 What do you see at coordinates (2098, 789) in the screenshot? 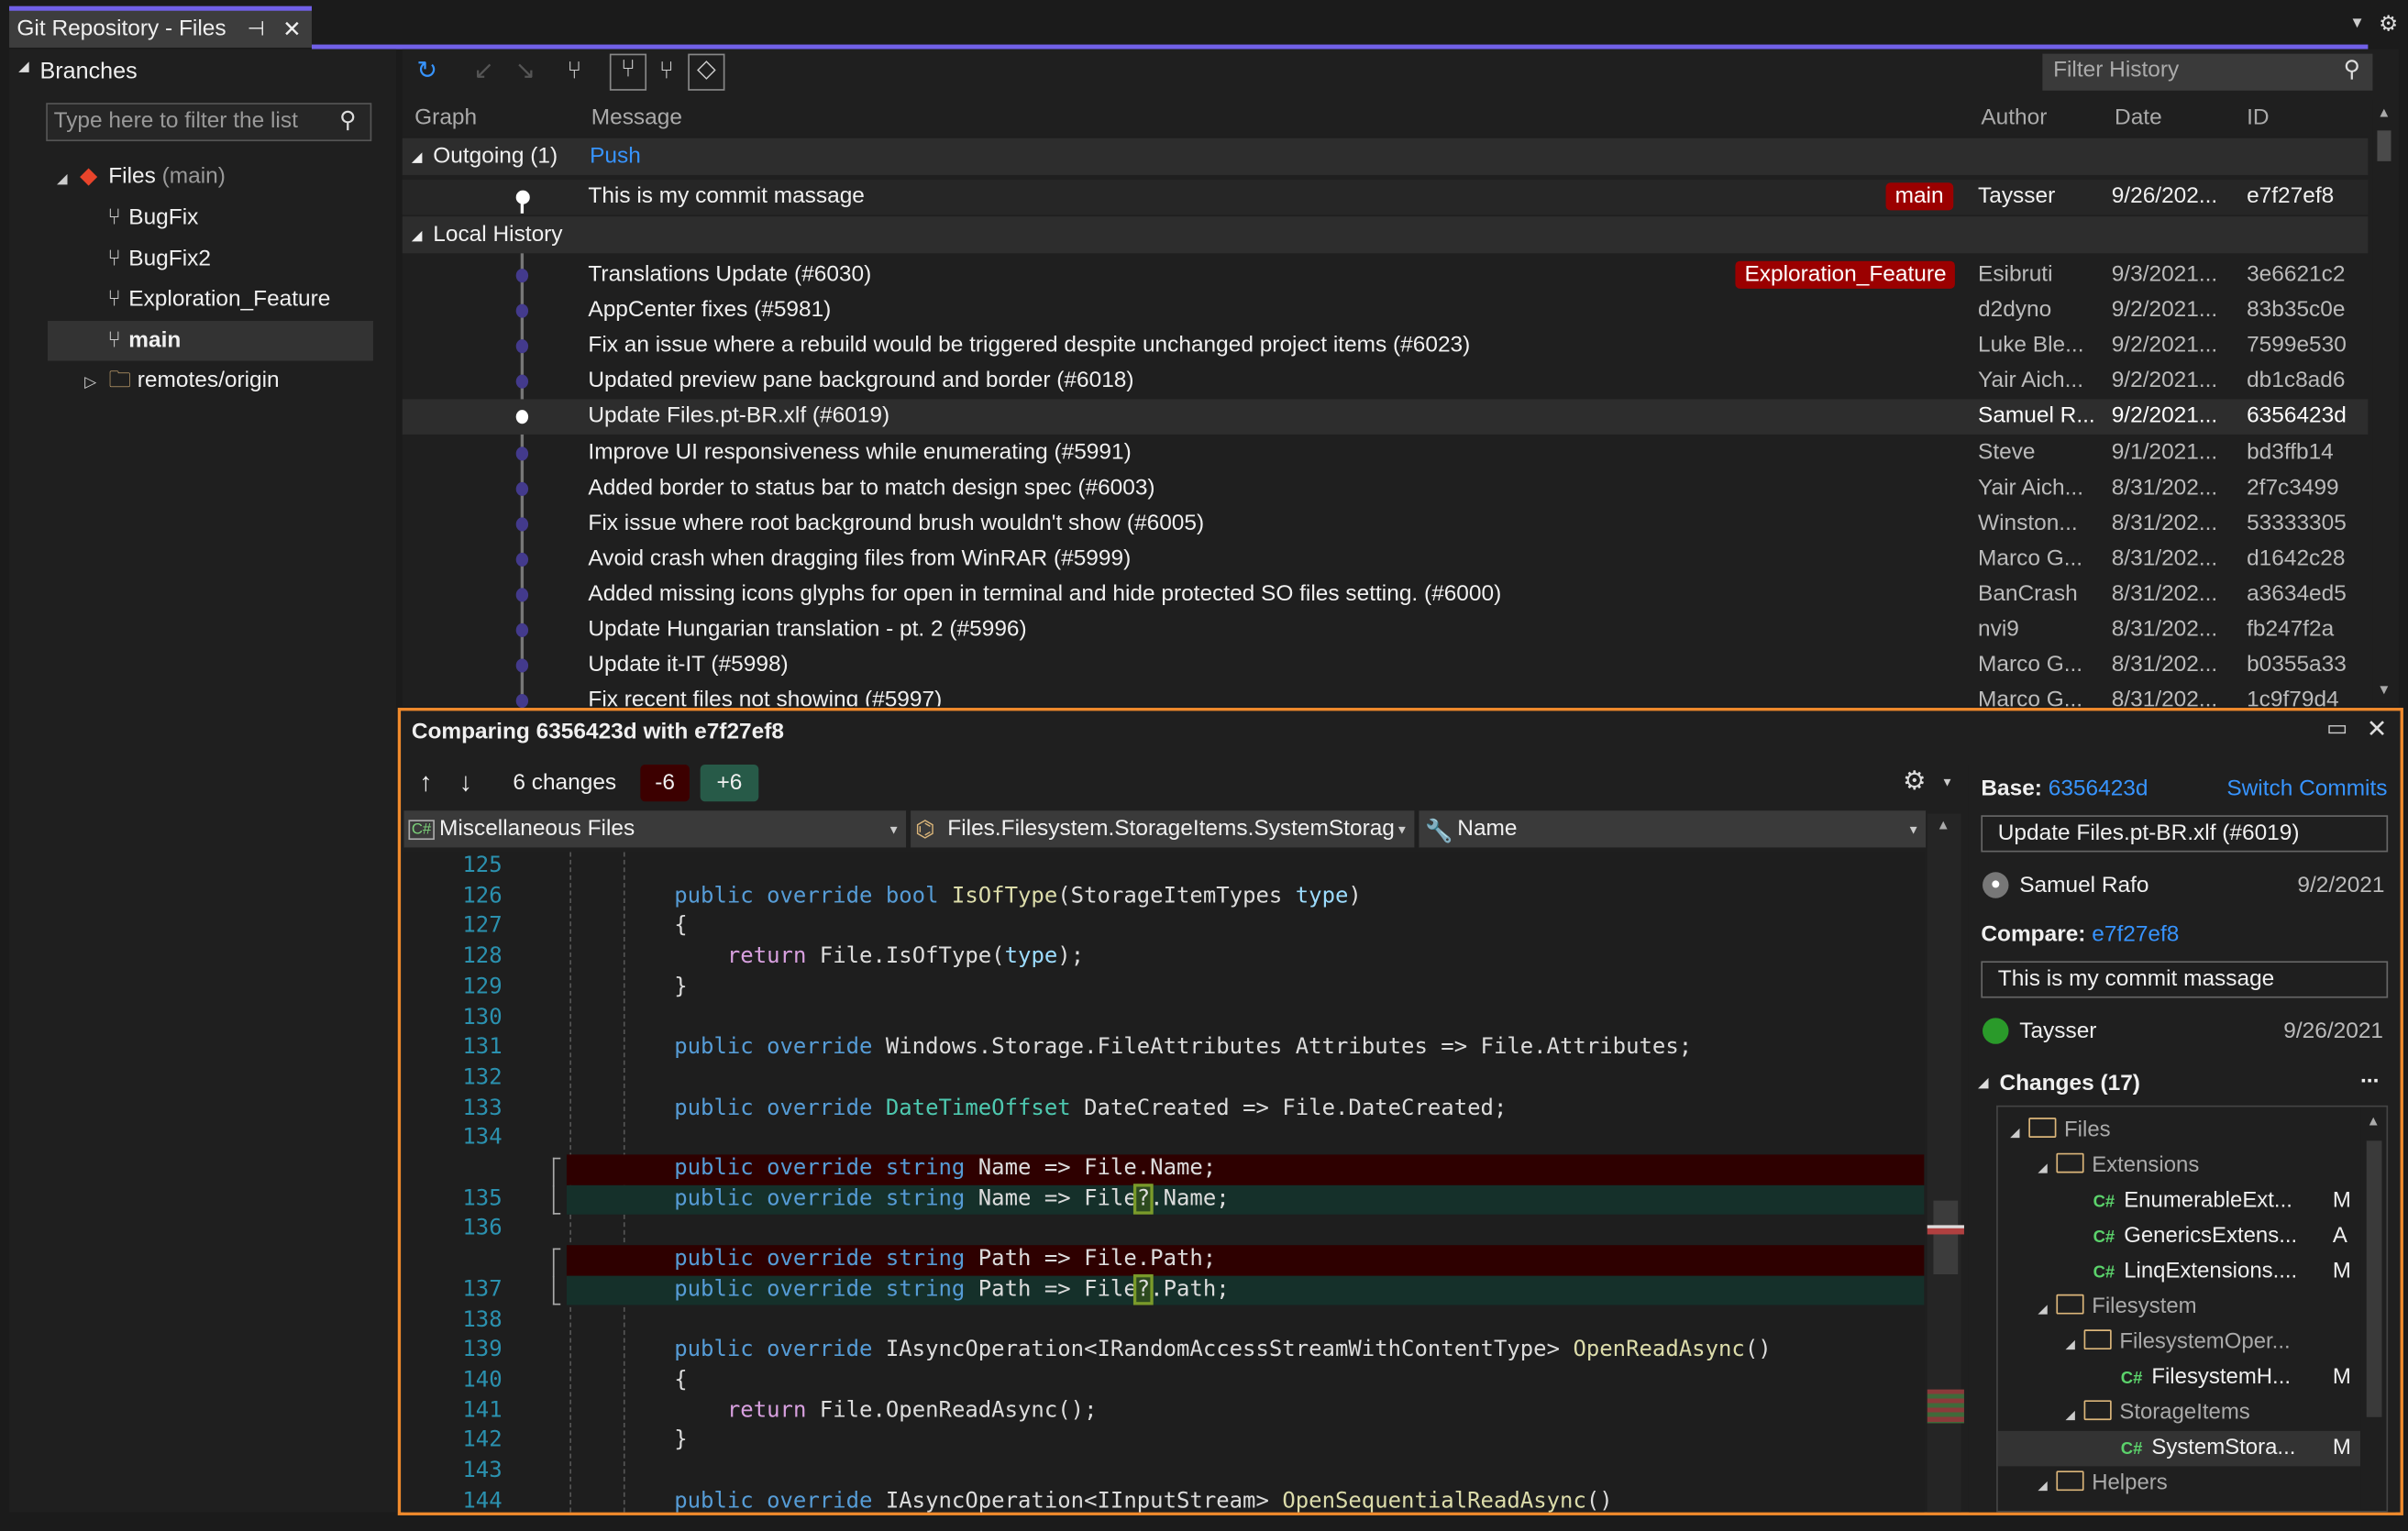
I see `base-commit-link: 6356423d` at bounding box center [2098, 789].